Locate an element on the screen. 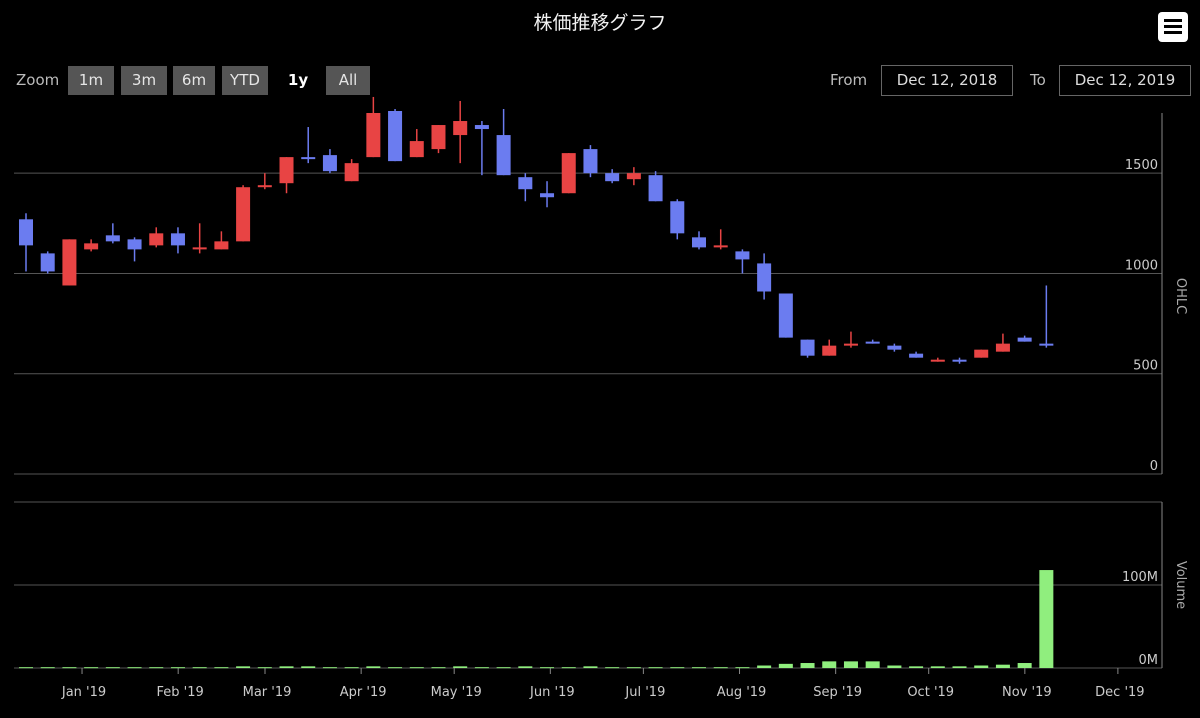  x-tick-label: Jun '19 is located at coordinates (552, 692).